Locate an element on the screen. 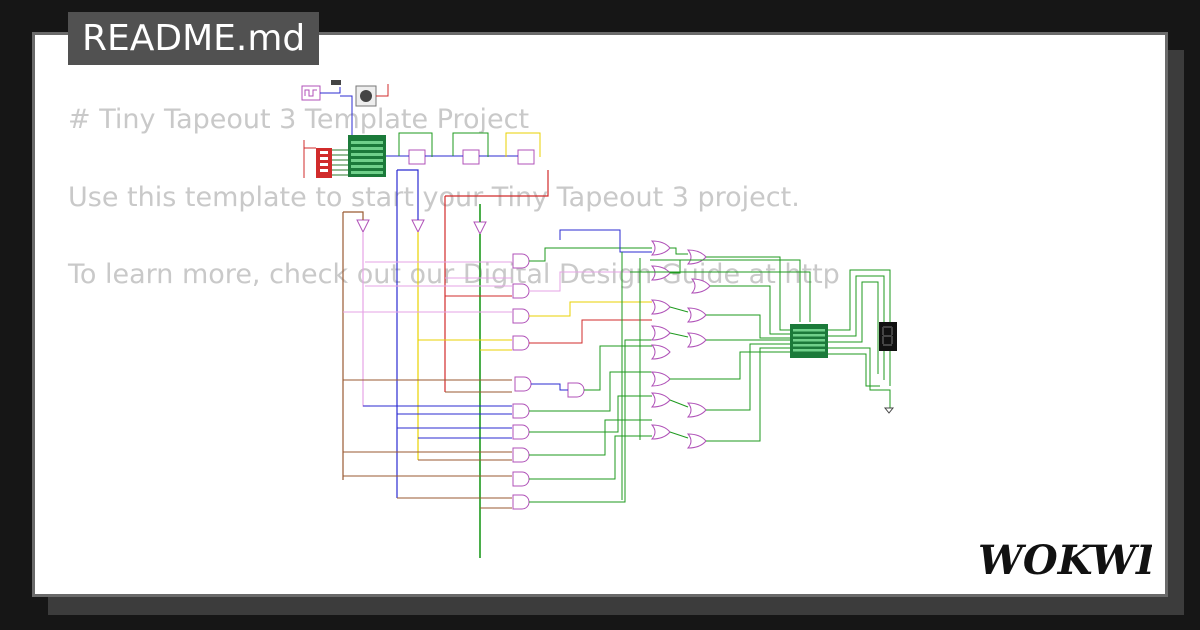  pushbutton-icon is located at coordinates (366, 96).